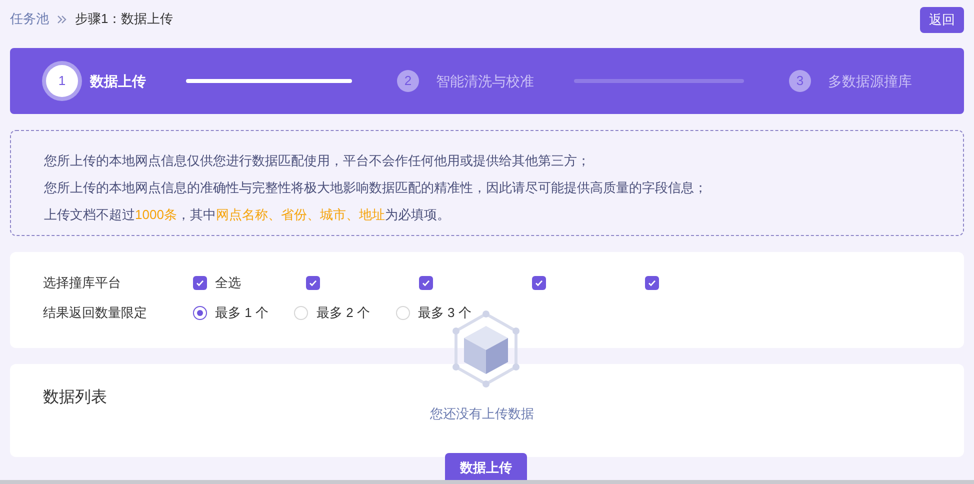 The height and width of the screenshot is (484, 974). What do you see at coordinates (485, 81) in the screenshot?
I see `step-label: 智能清洗与校准` at bounding box center [485, 81].